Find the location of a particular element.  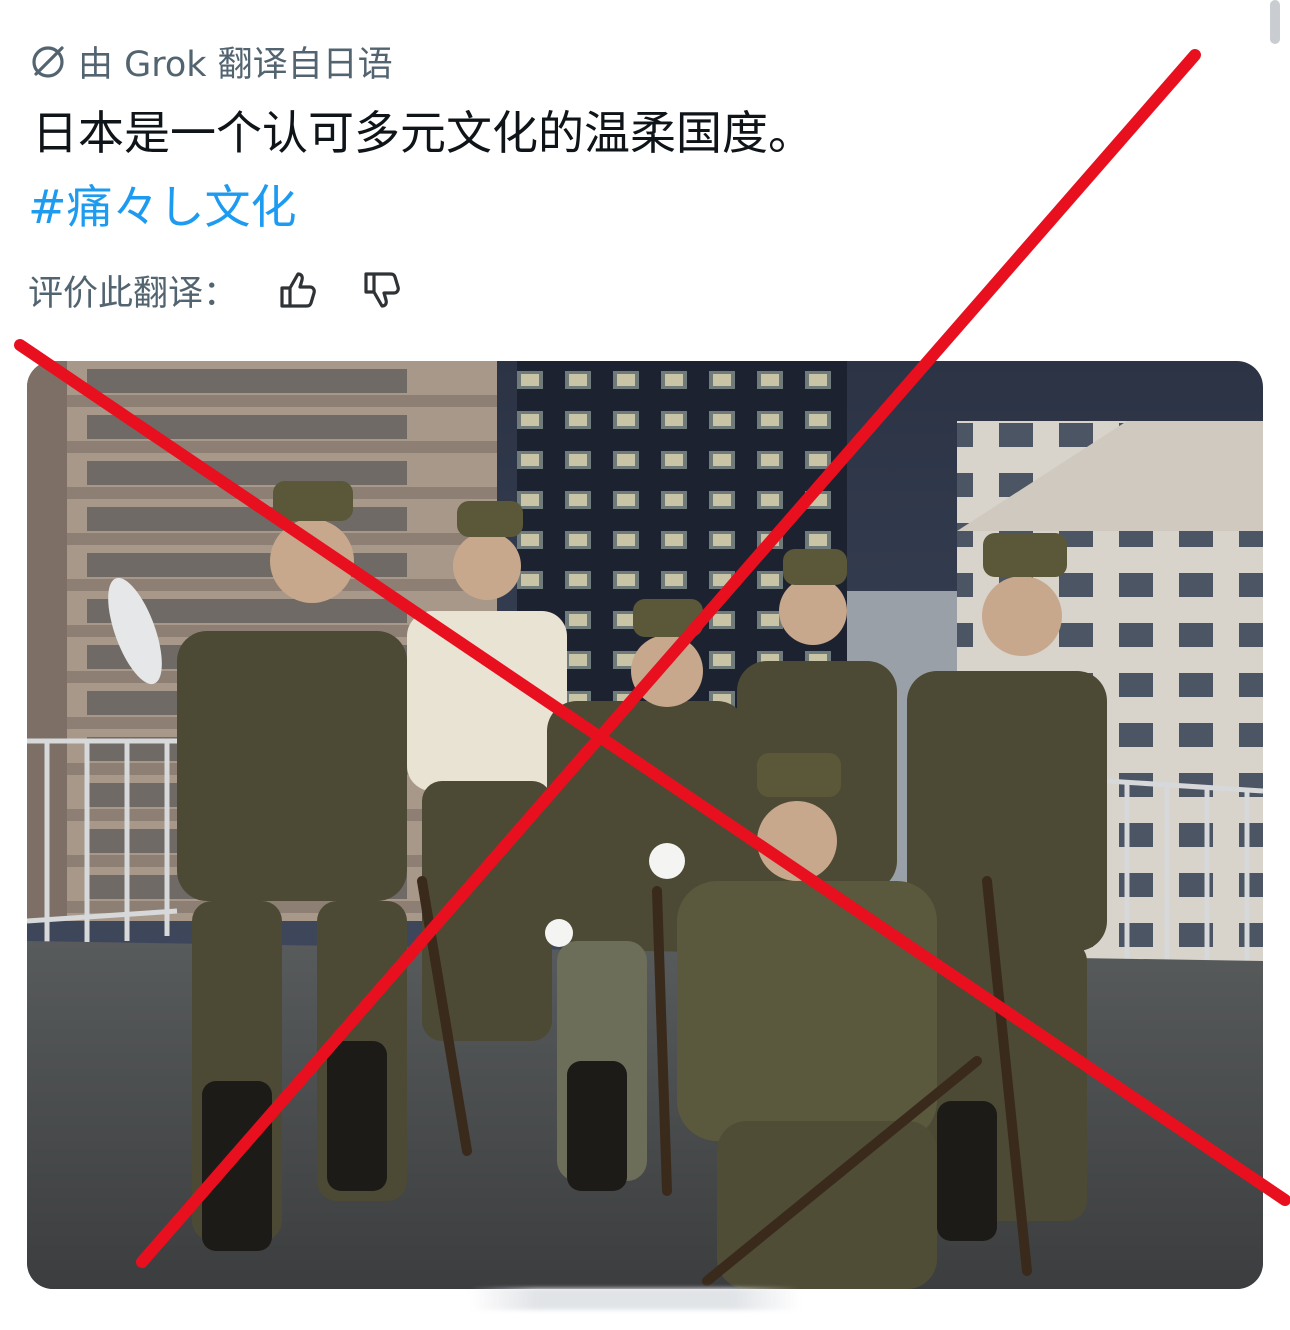

watermark-blur is located at coordinates (635, 1299).